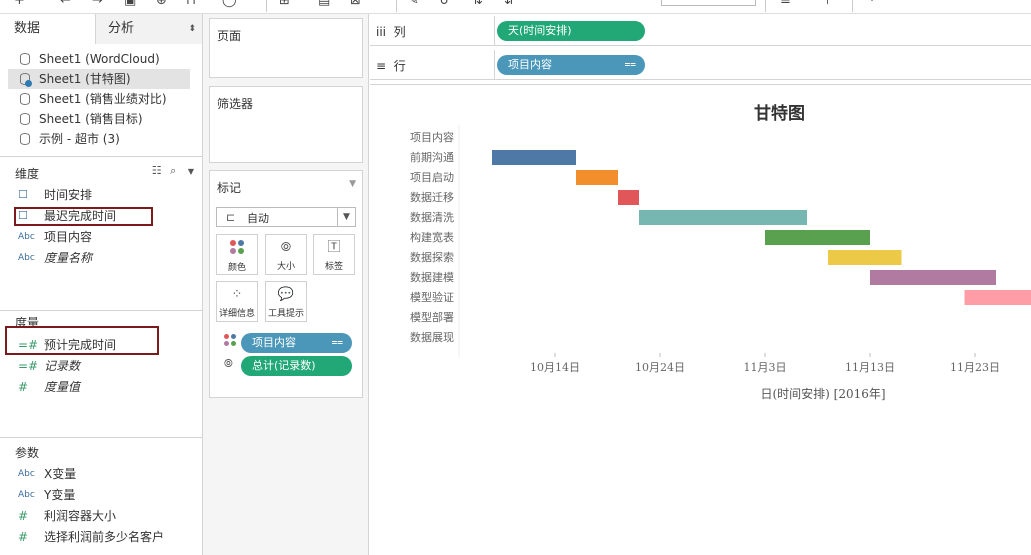 The height and width of the screenshot is (555, 1031). Describe the element at coordinates (571, 65) in the screenshot. I see `rows-pill: 项目内容 ⩵` at that location.